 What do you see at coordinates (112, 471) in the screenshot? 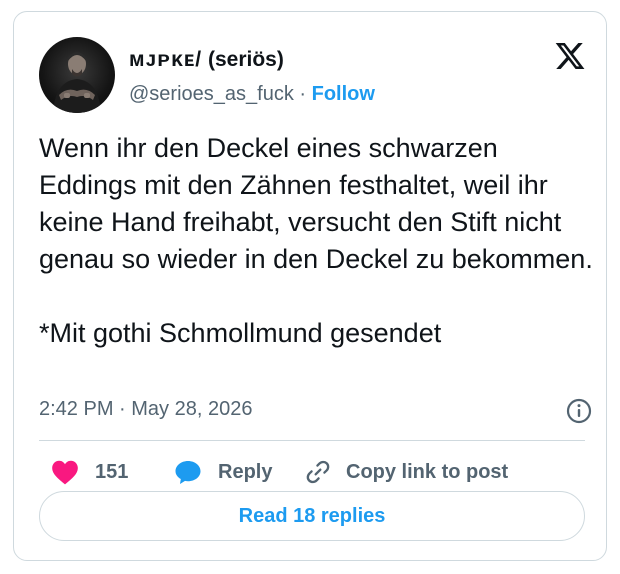
I see `like-count: 151` at bounding box center [112, 471].